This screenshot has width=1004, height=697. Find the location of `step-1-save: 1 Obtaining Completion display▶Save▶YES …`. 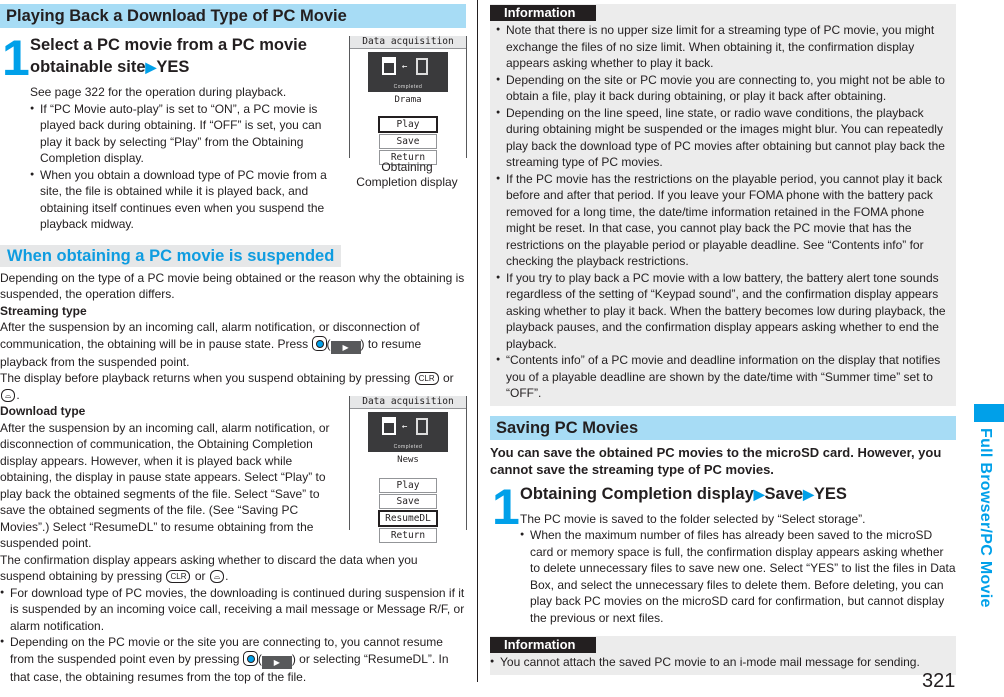

step-1-save: 1 Obtaining Completion display▶Save▶YES … is located at coordinates (723, 552).